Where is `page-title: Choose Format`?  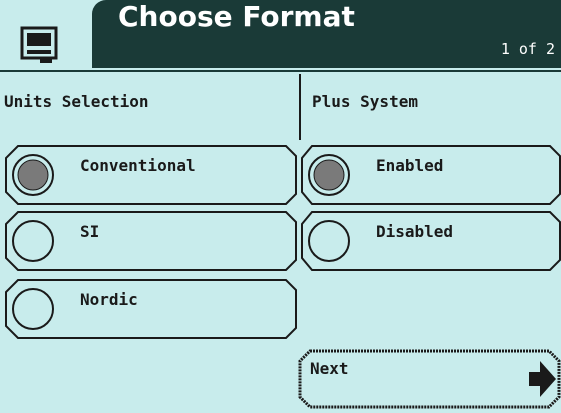
page-title: Choose Format is located at coordinates (236, 16).